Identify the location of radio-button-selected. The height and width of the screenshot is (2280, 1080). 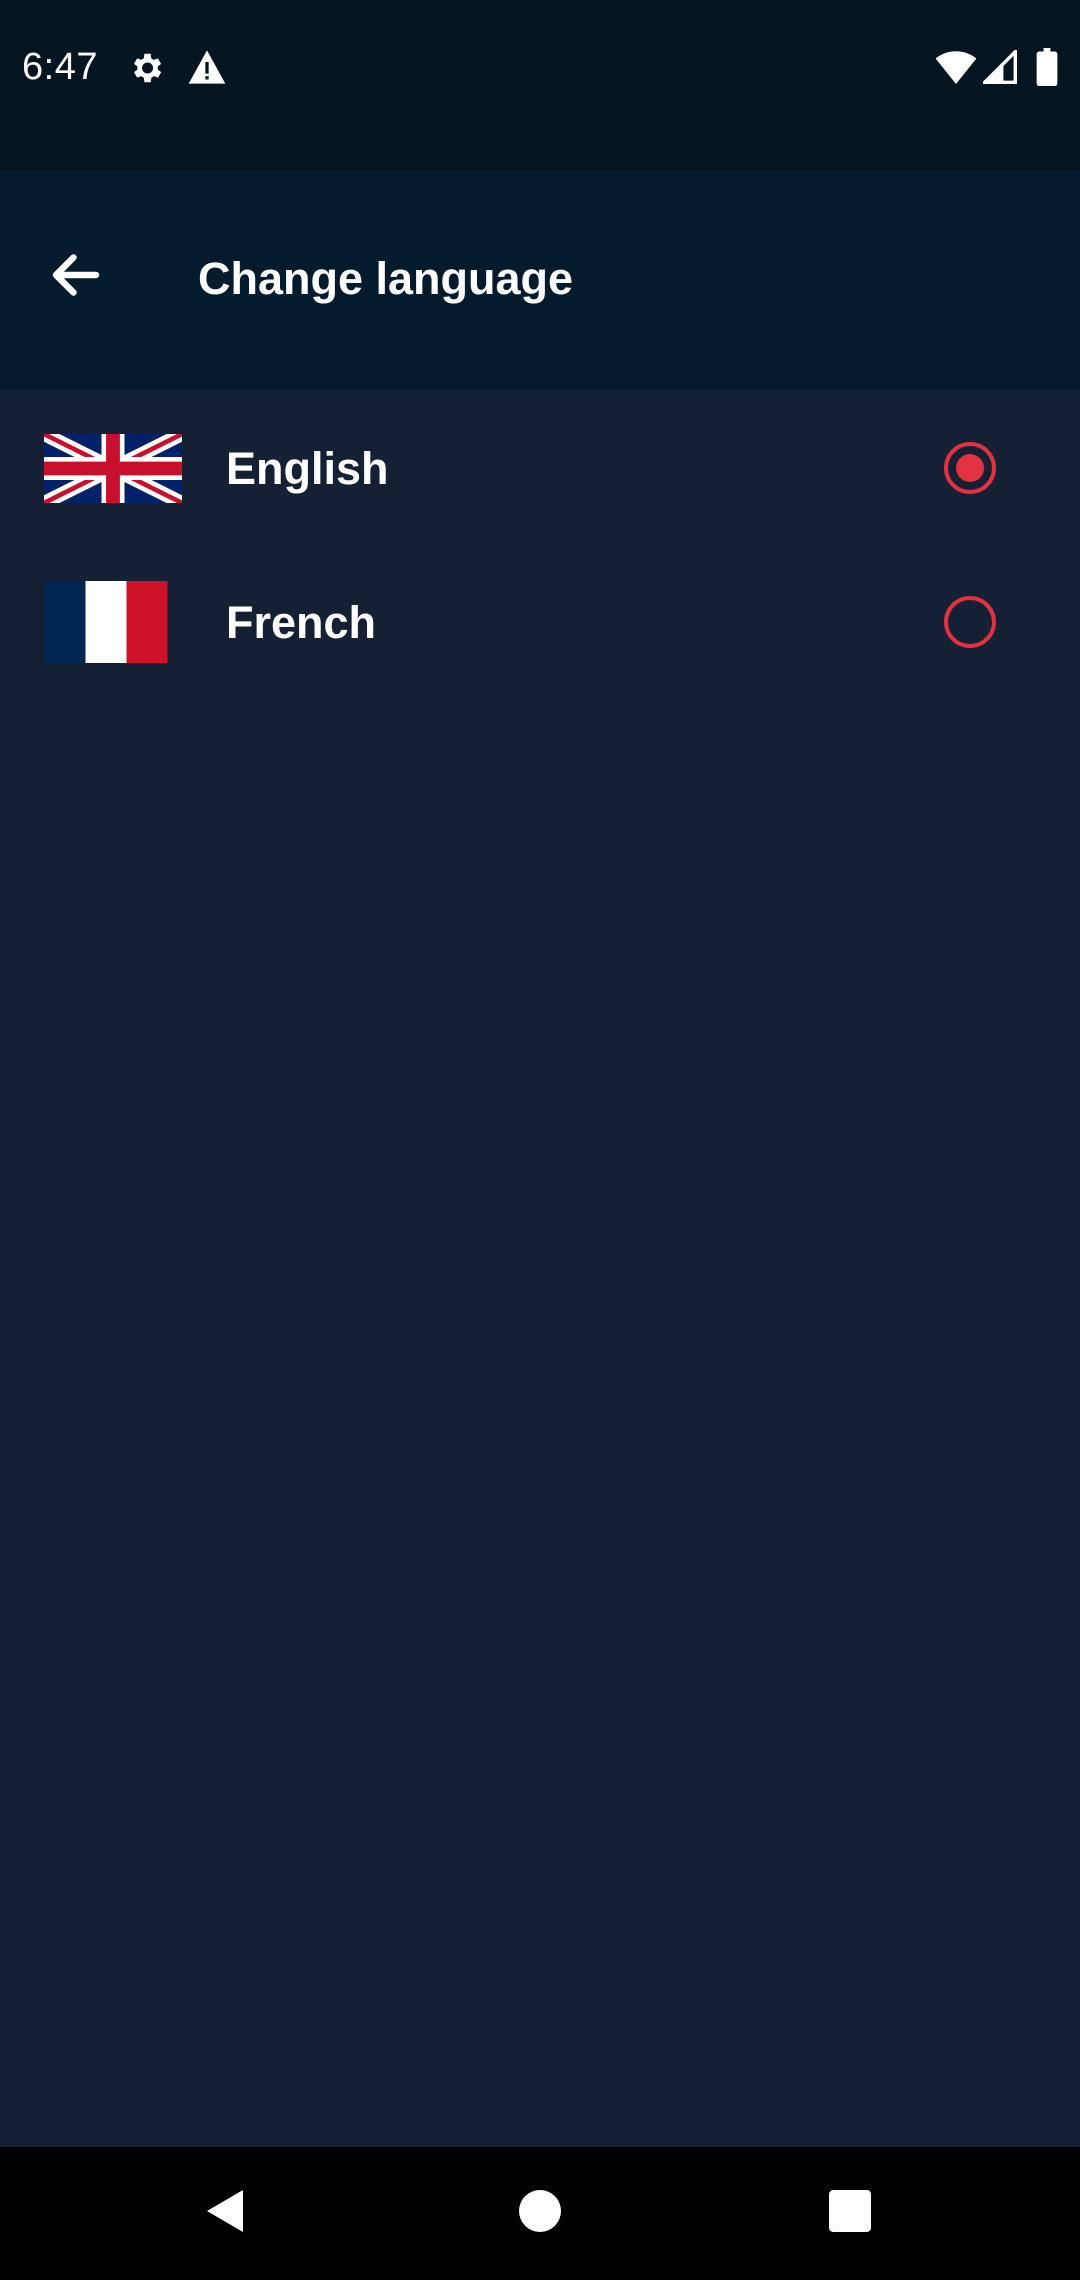
(970, 468).